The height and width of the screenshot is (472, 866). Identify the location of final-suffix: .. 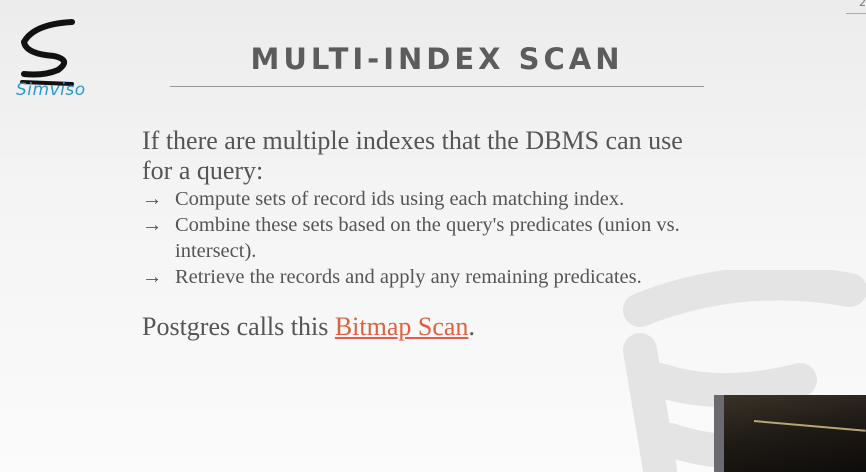
(471, 326).